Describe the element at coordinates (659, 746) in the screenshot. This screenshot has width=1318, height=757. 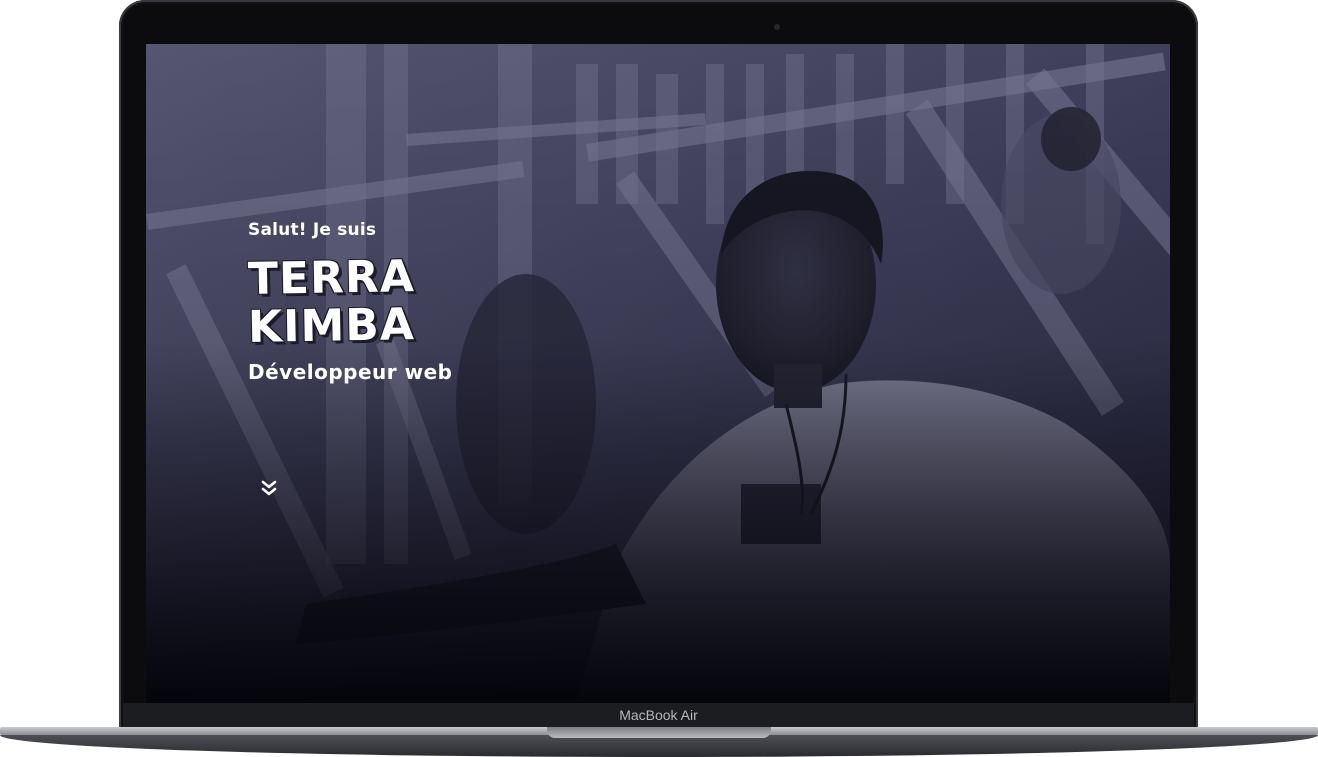
I see `base-body` at that location.